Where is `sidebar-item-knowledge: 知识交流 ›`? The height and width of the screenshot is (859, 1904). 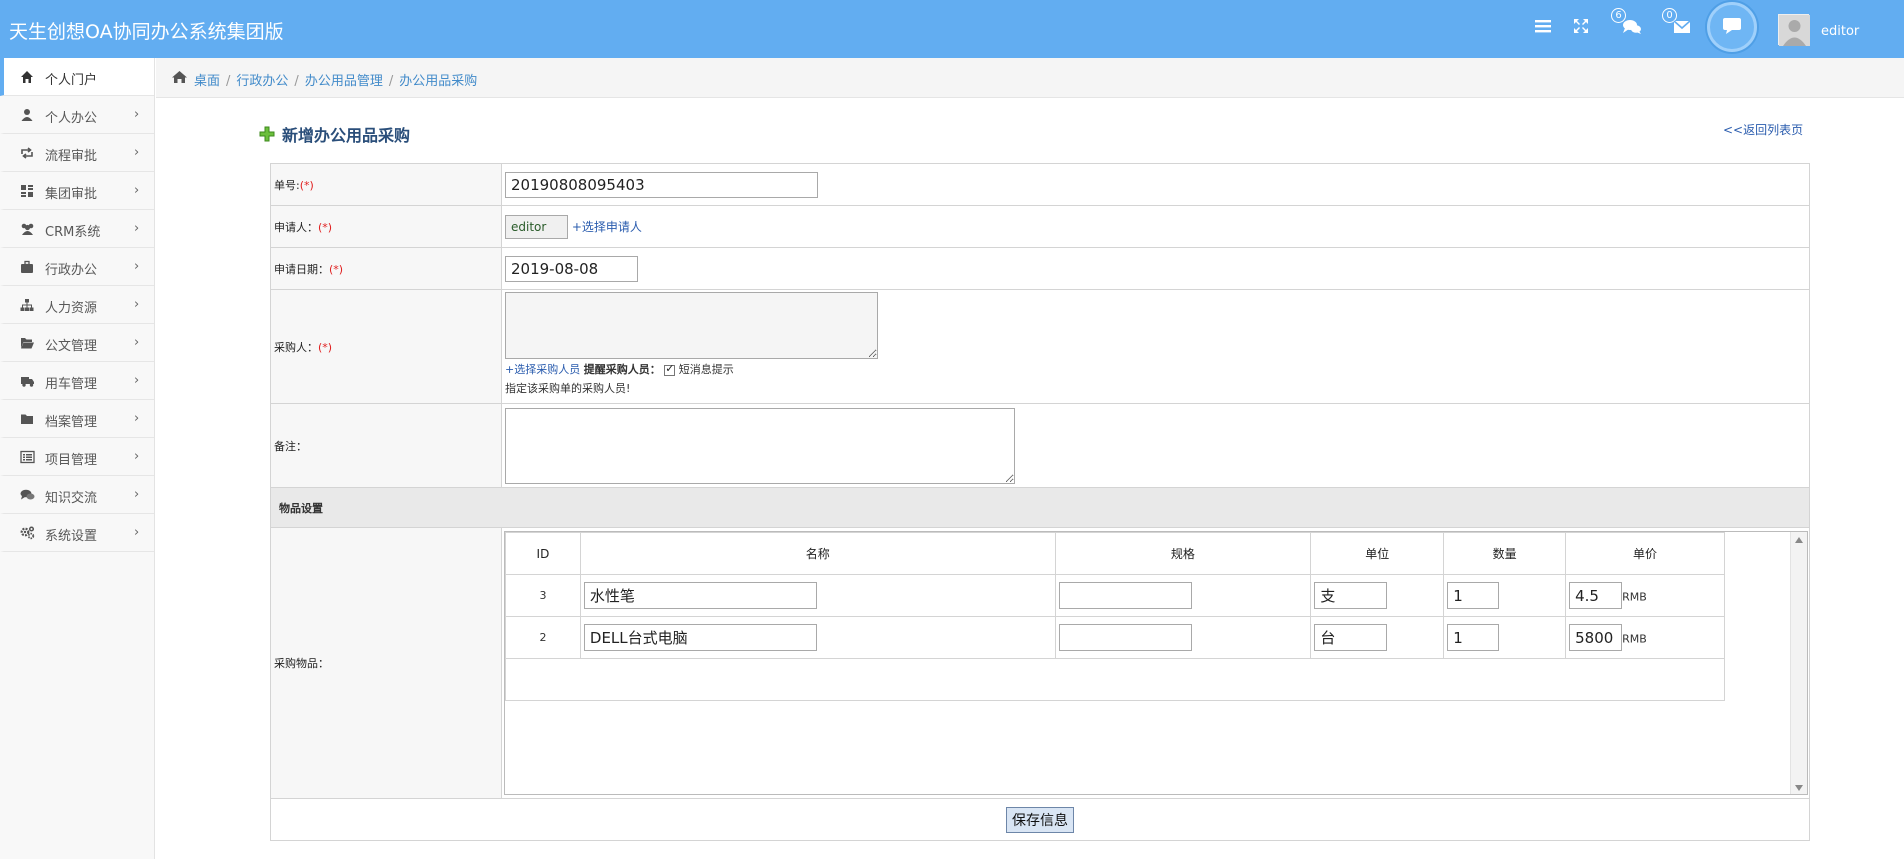
sidebar-item-knowledge: 知识交流 › is located at coordinates (77, 495).